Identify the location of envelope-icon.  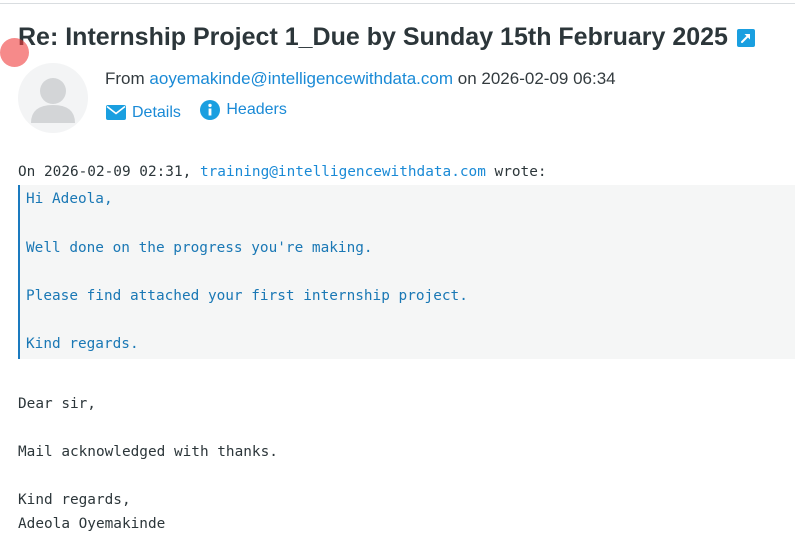
(116, 112).